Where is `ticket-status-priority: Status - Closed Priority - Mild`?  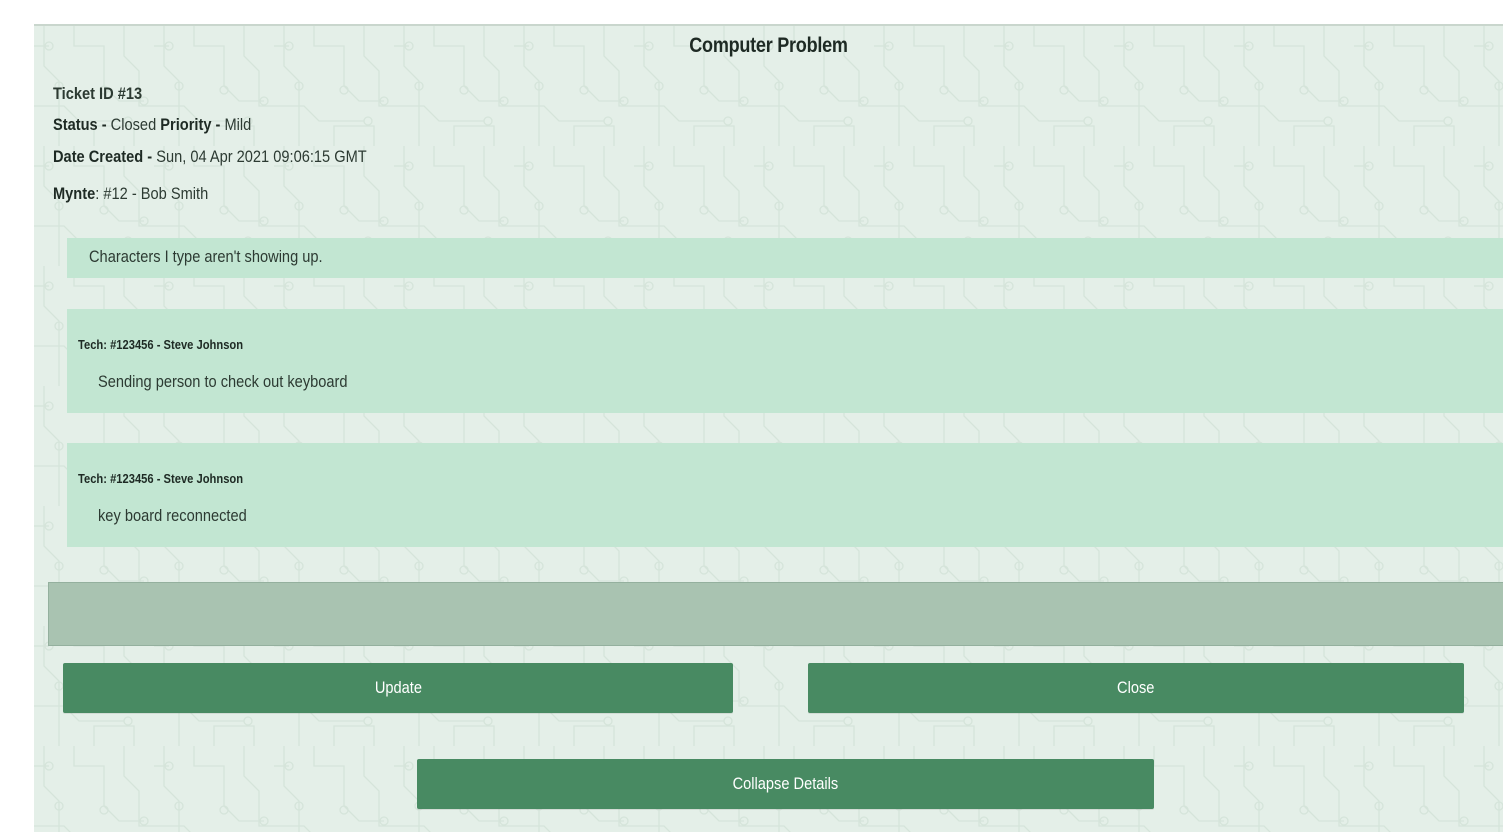 ticket-status-priority: Status - Closed Priority - Mild is located at coordinates (152, 125).